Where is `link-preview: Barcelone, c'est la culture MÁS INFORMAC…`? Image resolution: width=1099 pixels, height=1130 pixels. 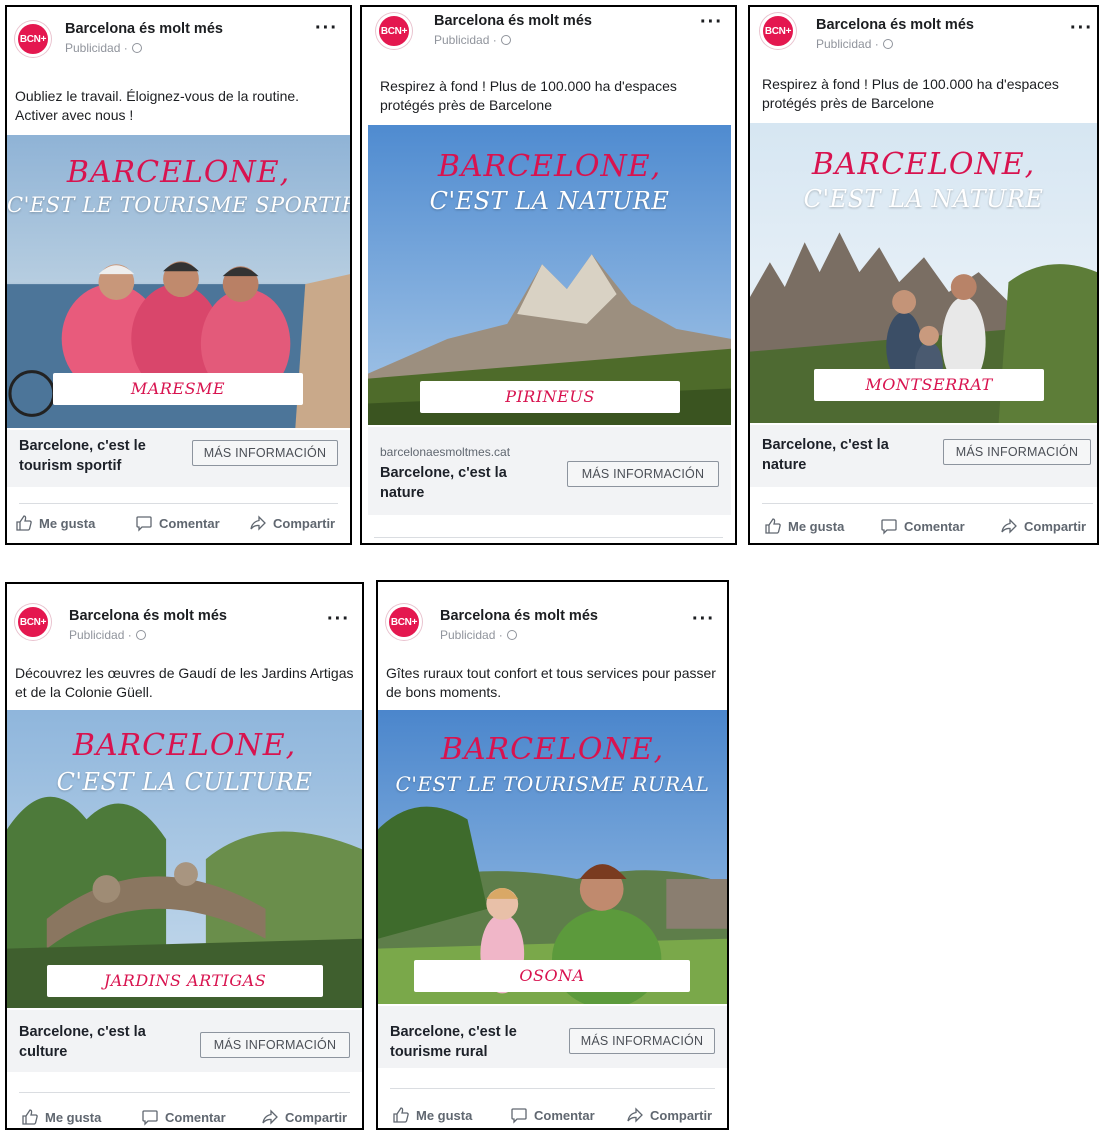
link-preview: Barcelone, c'est la culture MÁS INFORMAC… is located at coordinates (184, 1041).